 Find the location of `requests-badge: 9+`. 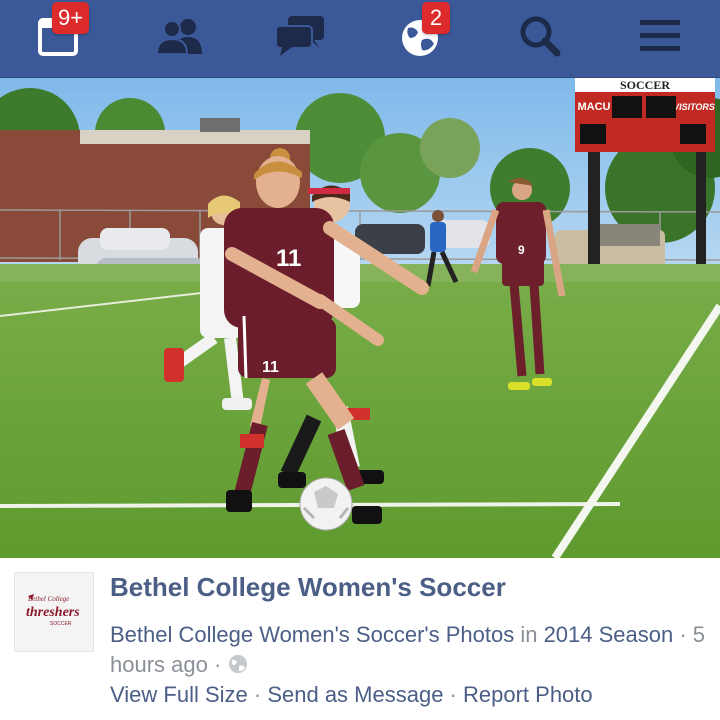

requests-badge: 9+ is located at coordinates (71, 18).